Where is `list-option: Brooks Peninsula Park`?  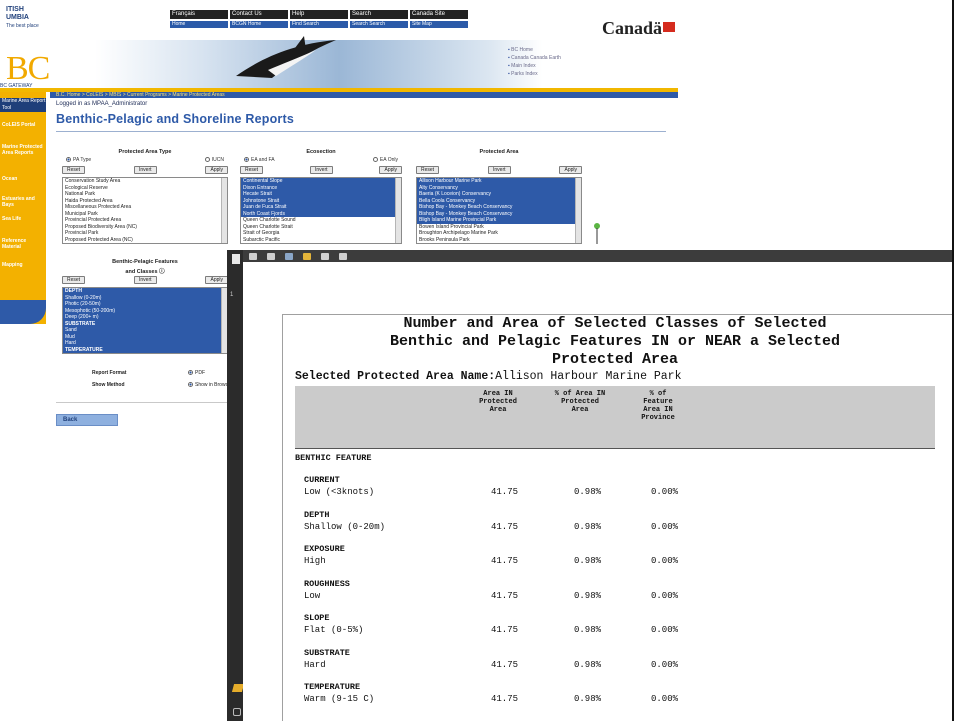
list-option: Brooks Peninsula Park is located at coordinates (499, 240).